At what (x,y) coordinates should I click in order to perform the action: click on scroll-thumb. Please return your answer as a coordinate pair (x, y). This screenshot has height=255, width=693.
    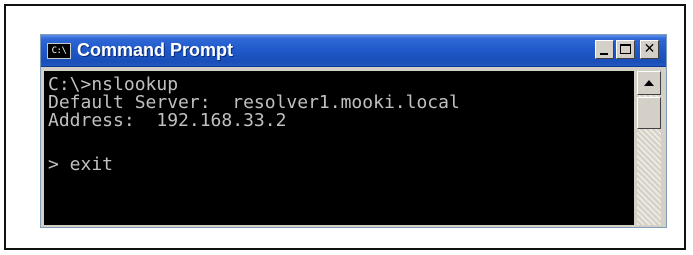
    Looking at the image, I should click on (649, 113).